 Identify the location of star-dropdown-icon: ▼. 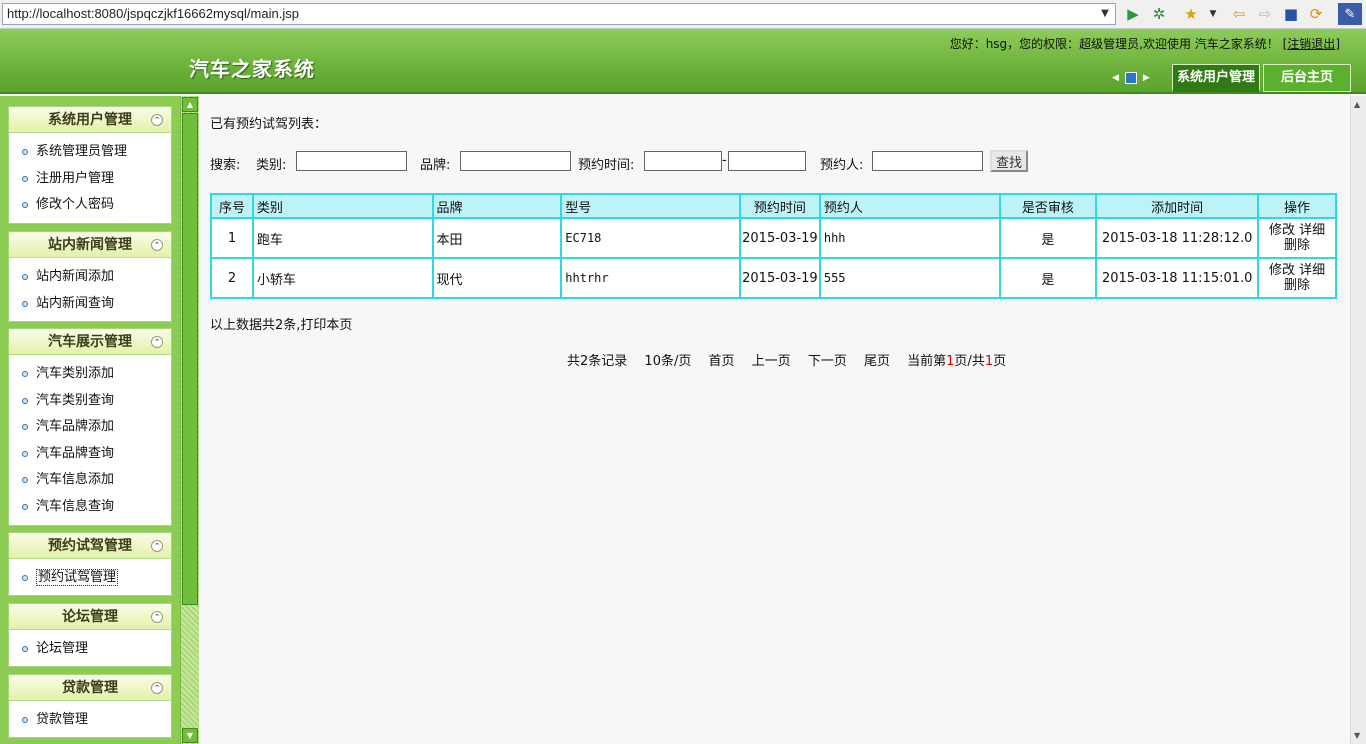
(1213, 14).